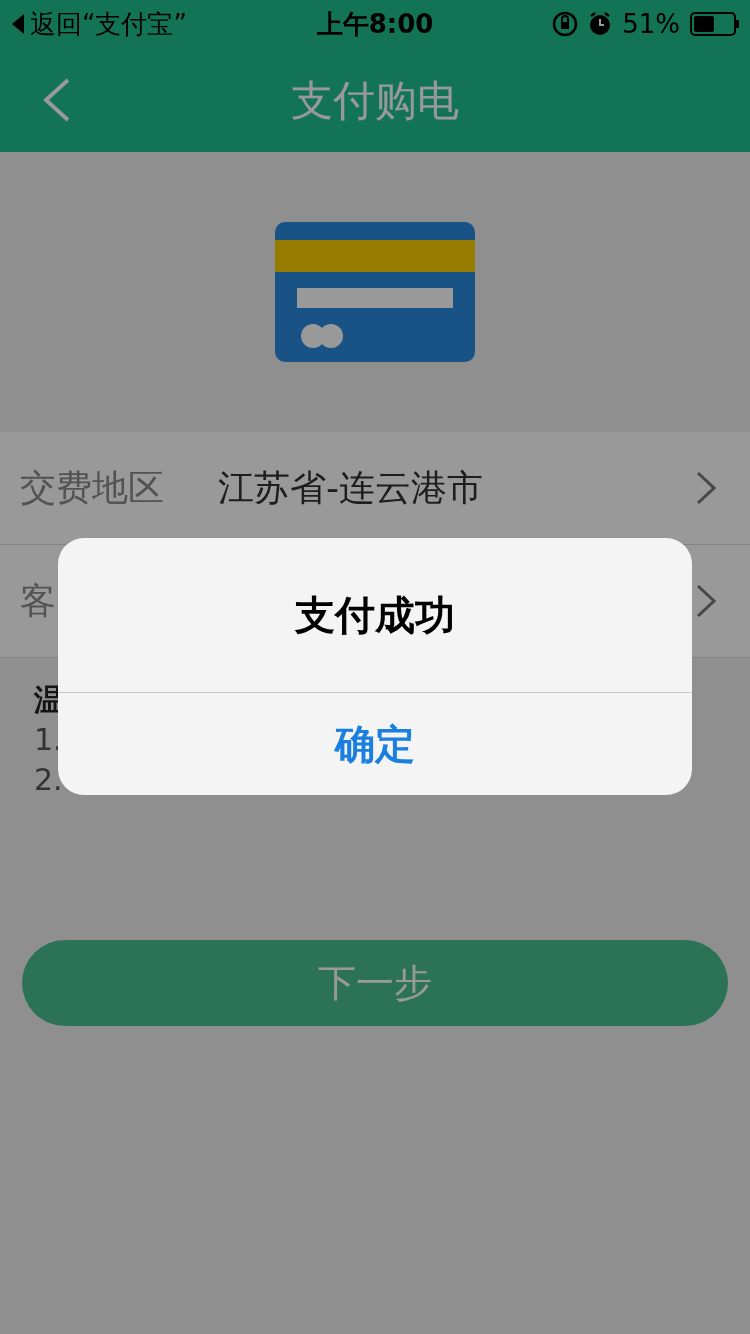 This screenshot has height=1334, width=750. Describe the element at coordinates (375, 744) in the screenshot. I see `confirm-button: 确定` at that location.